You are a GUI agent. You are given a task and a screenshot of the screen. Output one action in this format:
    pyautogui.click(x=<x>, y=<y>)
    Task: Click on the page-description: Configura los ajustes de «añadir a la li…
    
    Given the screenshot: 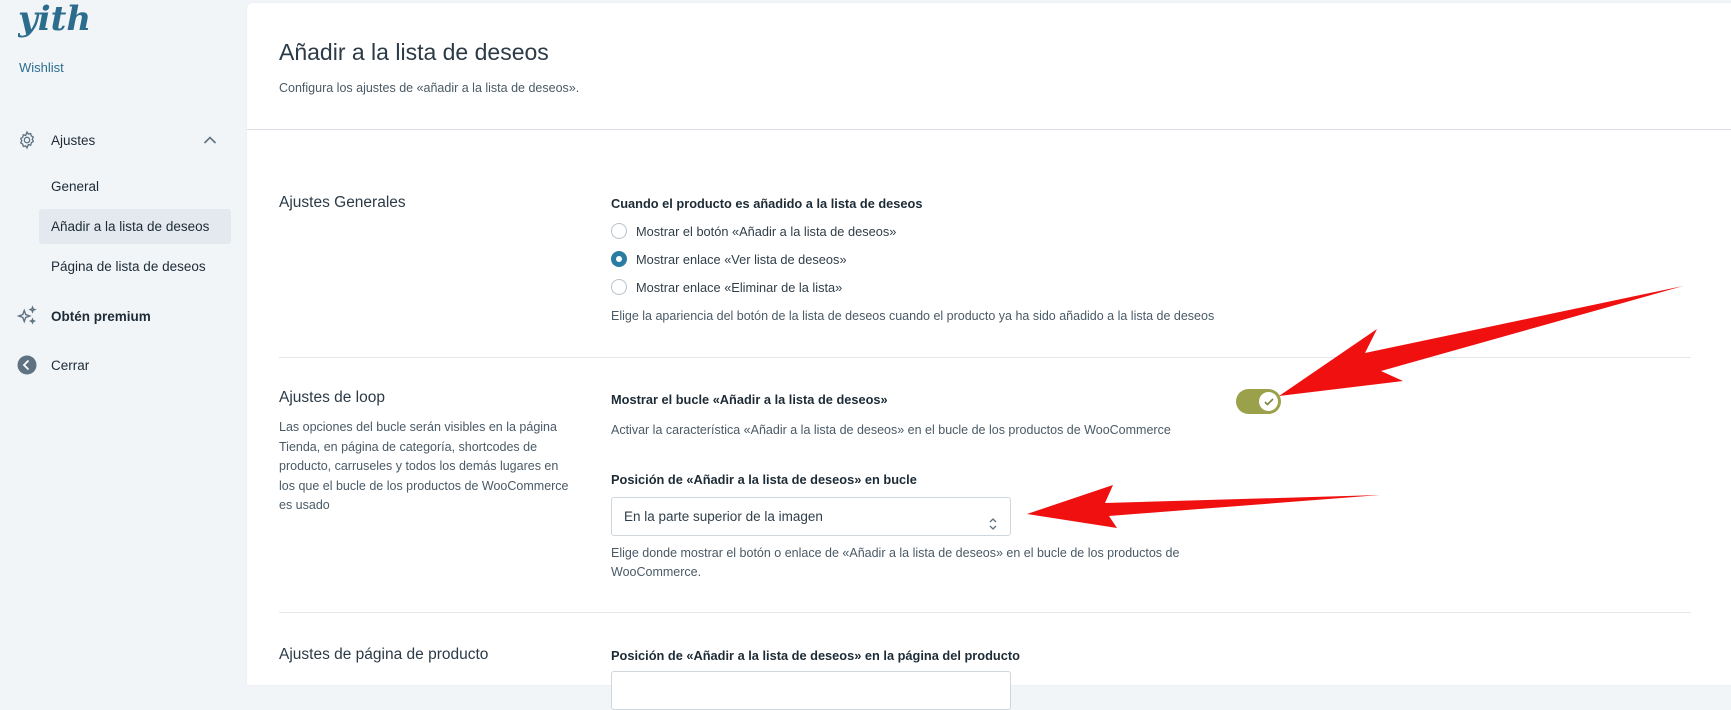 What is the action you would take?
    pyautogui.click(x=429, y=88)
    